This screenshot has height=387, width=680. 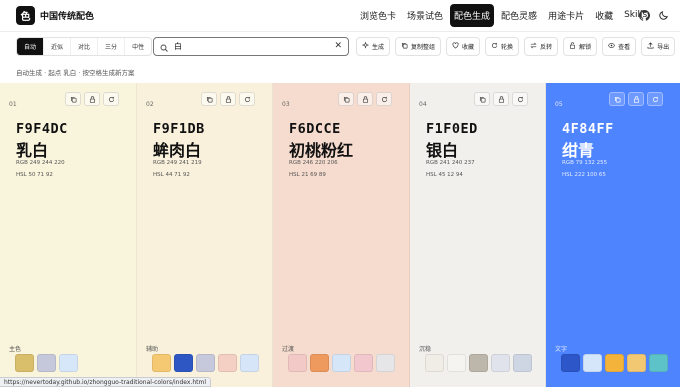 What do you see at coordinates (519, 15) in the screenshot?
I see `nav-item-inspiration: 配色灵感` at bounding box center [519, 15].